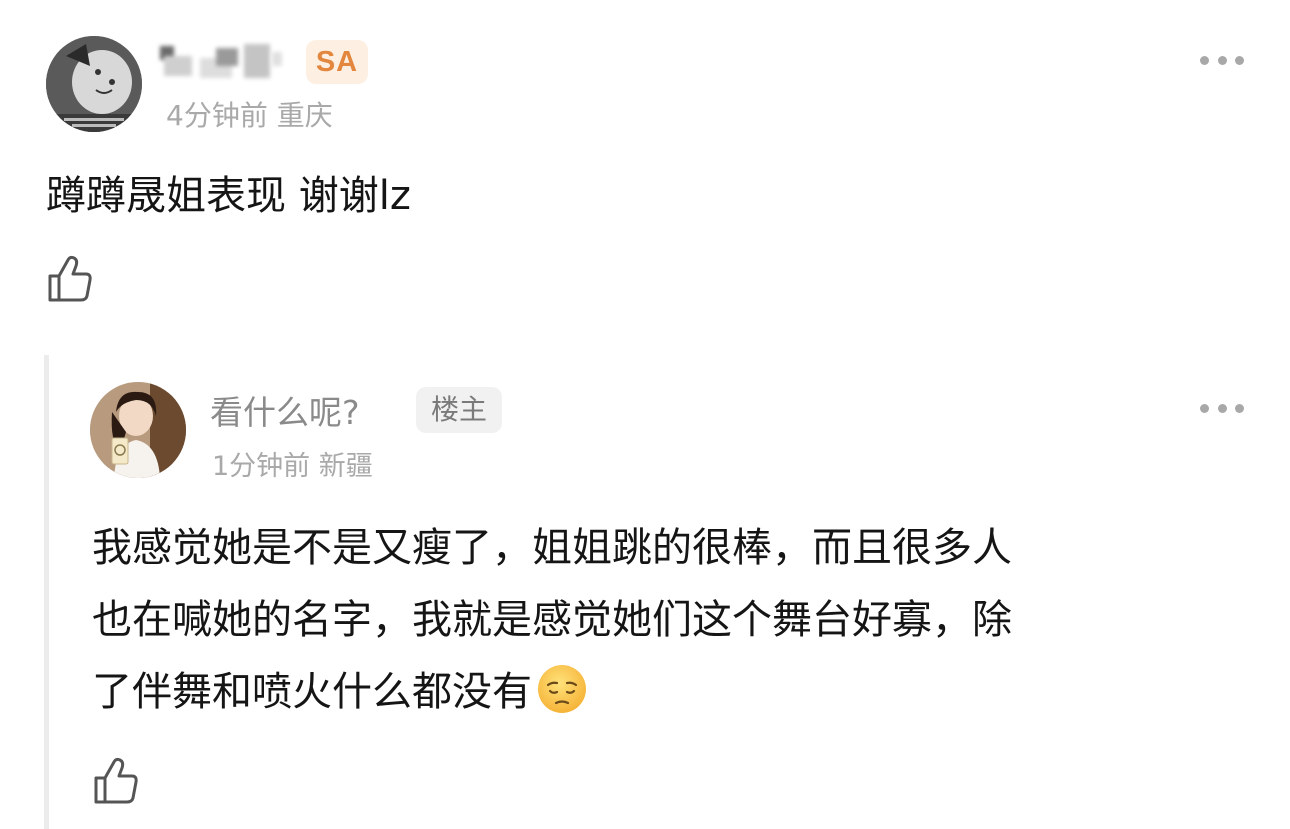 This screenshot has width=1290, height=829. I want to click on comment-text: 蹲蹲晟姐表现 谢谢lz, so click(228, 196).